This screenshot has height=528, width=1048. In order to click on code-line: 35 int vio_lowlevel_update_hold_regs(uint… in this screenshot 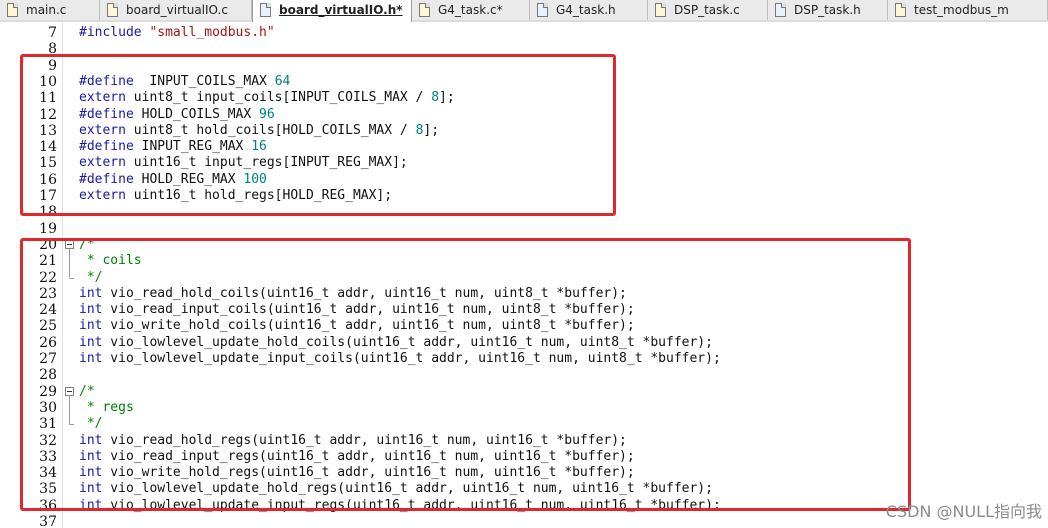, I will do `click(524, 489)`.